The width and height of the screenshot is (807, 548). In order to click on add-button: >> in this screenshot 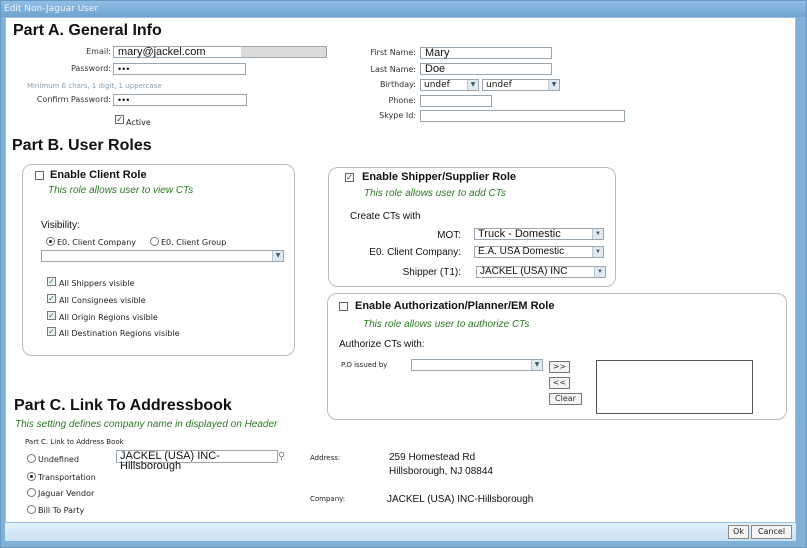, I will do `click(559, 367)`.